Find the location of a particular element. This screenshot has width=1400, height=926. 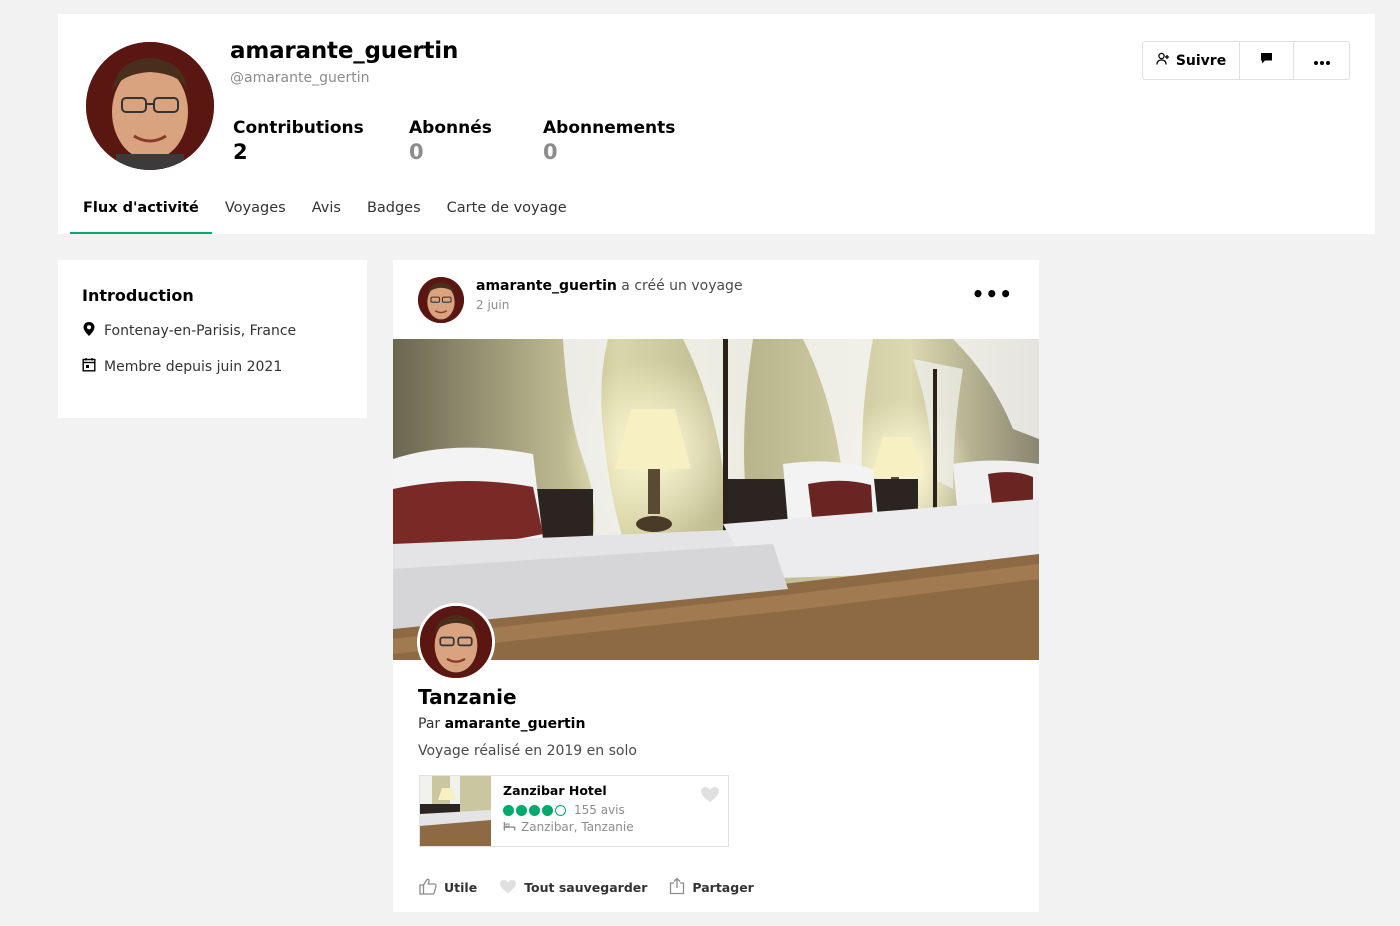

share-icon is located at coordinates (677, 887).